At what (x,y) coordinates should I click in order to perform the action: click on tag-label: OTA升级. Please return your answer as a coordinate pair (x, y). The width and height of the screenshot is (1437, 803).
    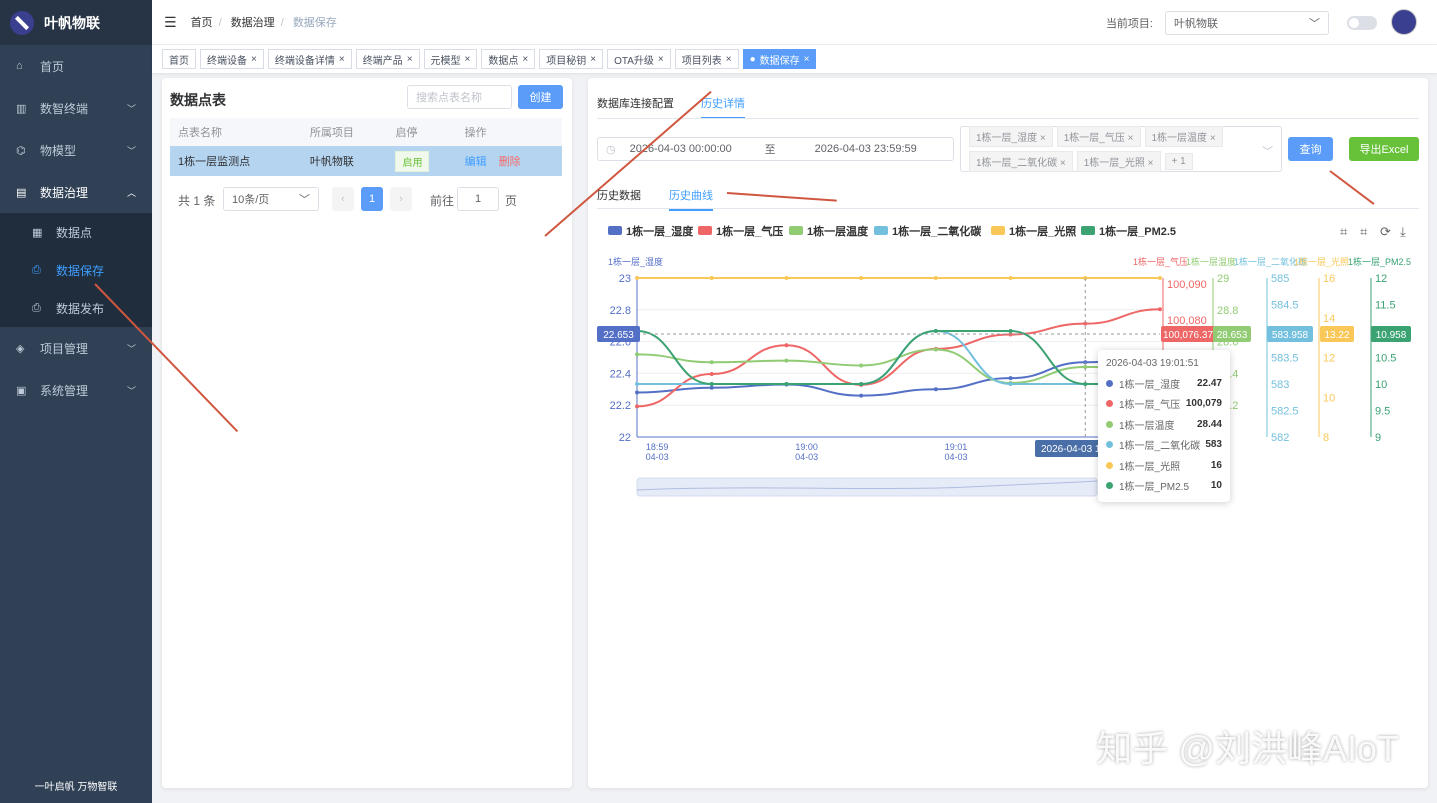
    Looking at the image, I should click on (634, 61).